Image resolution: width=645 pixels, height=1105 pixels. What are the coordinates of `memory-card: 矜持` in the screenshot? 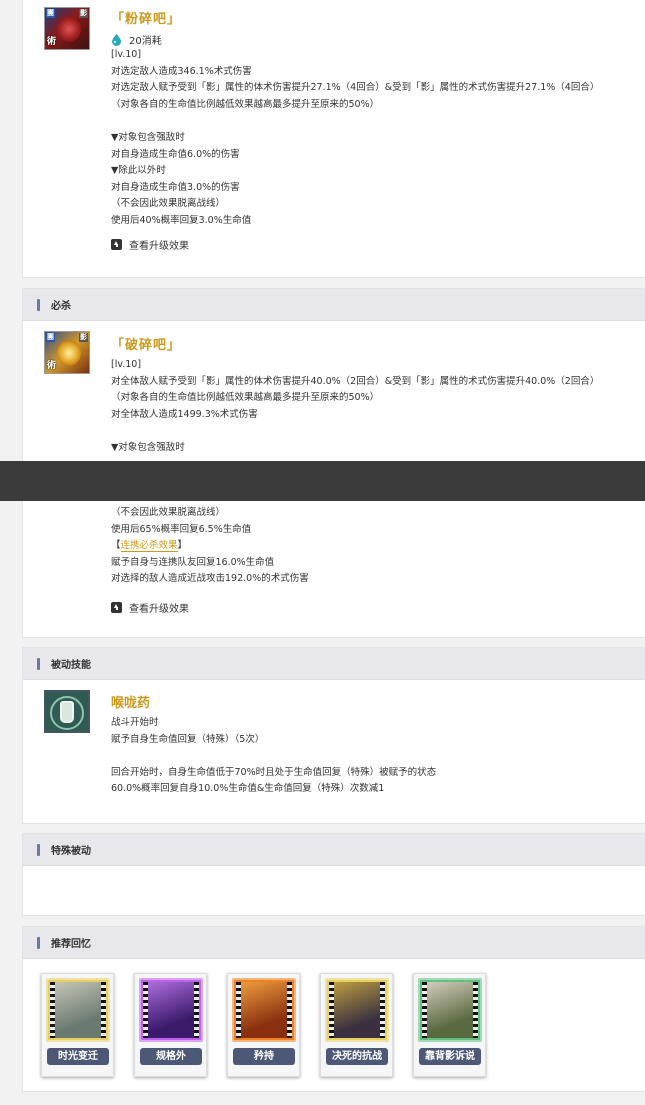 It's located at (263, 1025).